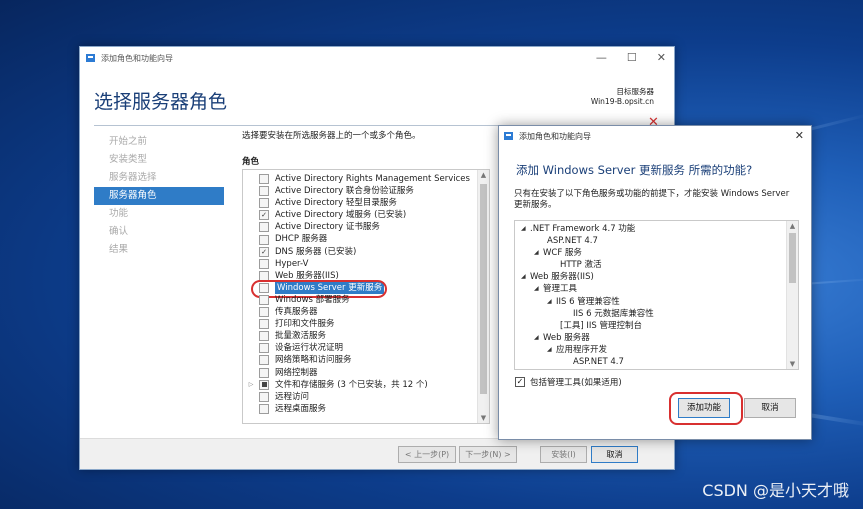 The image size is (863, 509). I want to click on target-server-label: 目标服务器, so click(635, 91).